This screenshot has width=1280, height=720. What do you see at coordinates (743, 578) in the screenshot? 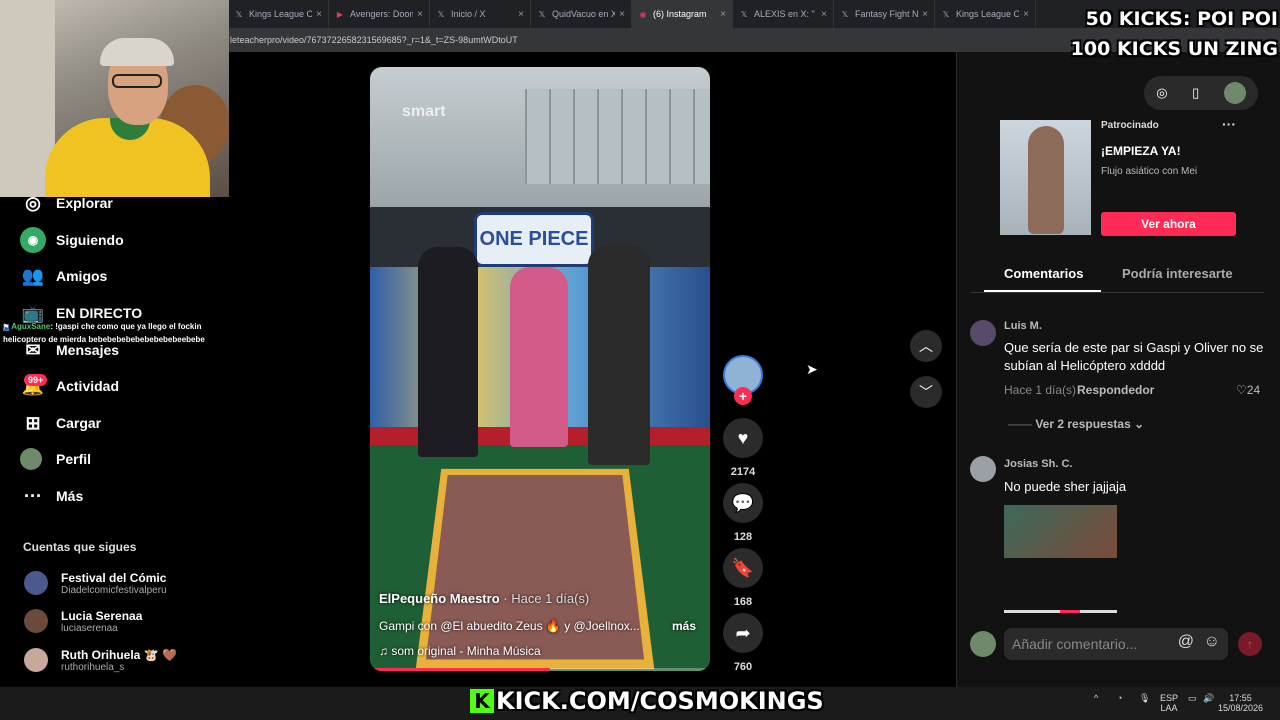
I see `save-button: 🔖 168` at bounding box center [743, 578].